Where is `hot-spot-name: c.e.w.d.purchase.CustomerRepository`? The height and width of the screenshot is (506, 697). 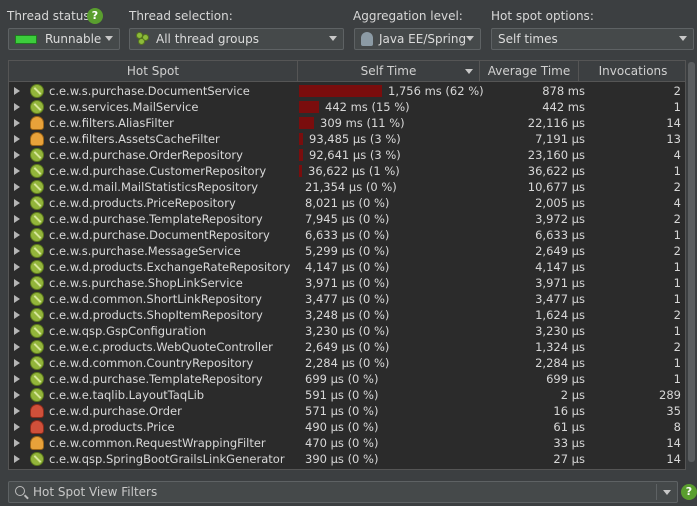 hot-spot-name: c.e.w.d.purchase.CustomerRepository is located at coordinates (158, 171).